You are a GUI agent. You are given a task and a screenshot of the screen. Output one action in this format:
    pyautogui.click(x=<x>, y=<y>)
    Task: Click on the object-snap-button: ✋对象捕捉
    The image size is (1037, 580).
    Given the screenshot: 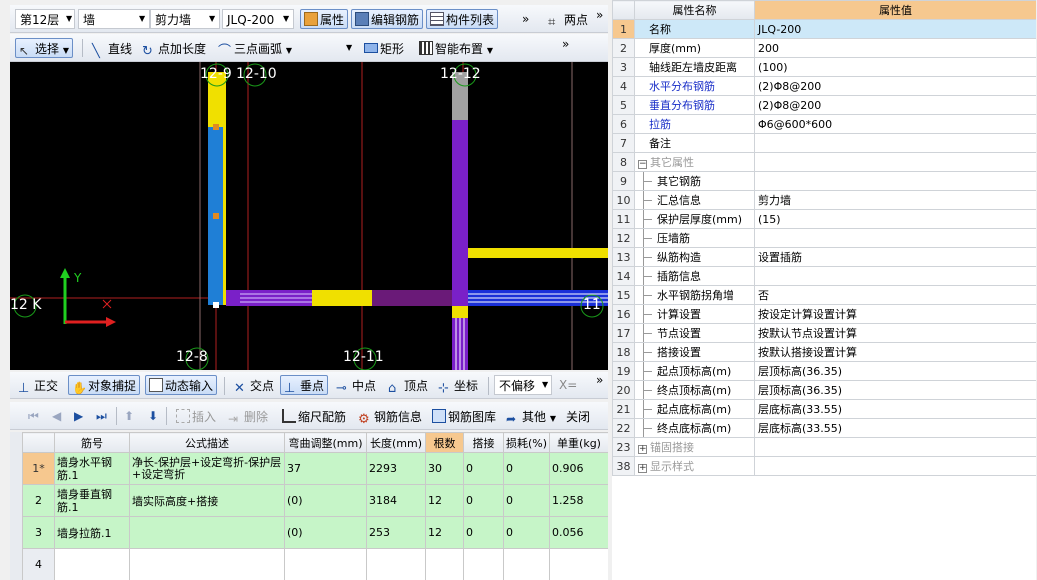 What is the action you would take?
    pyautogui.click(x=104, y=385)
    